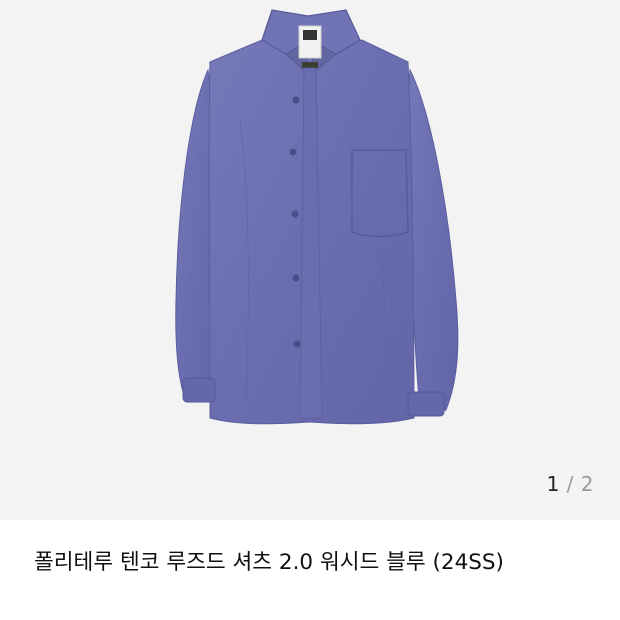  What do you see at coordinates (587, 484) in the screenshot?
I see `total-pages: 2` at bounding box center [587, 484].